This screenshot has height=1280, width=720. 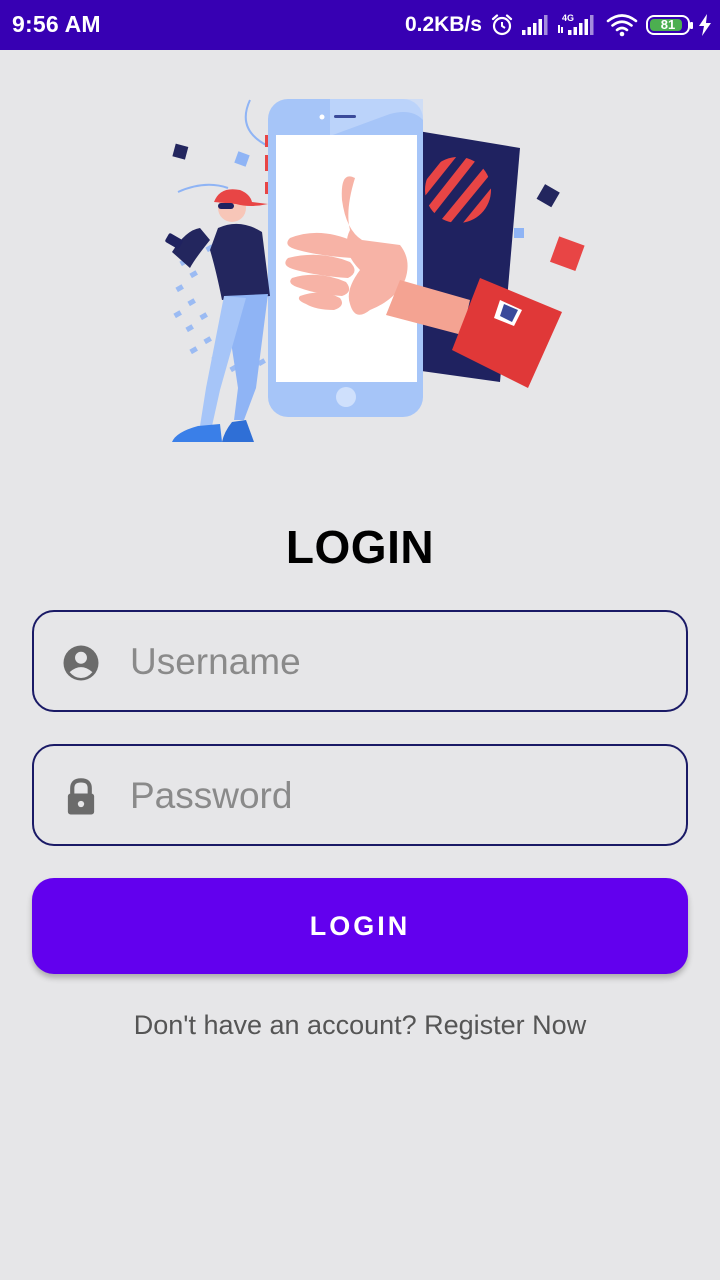 I want to click on status-icons: 0.2KB/s 4G 81, so click(x=558, y=25).